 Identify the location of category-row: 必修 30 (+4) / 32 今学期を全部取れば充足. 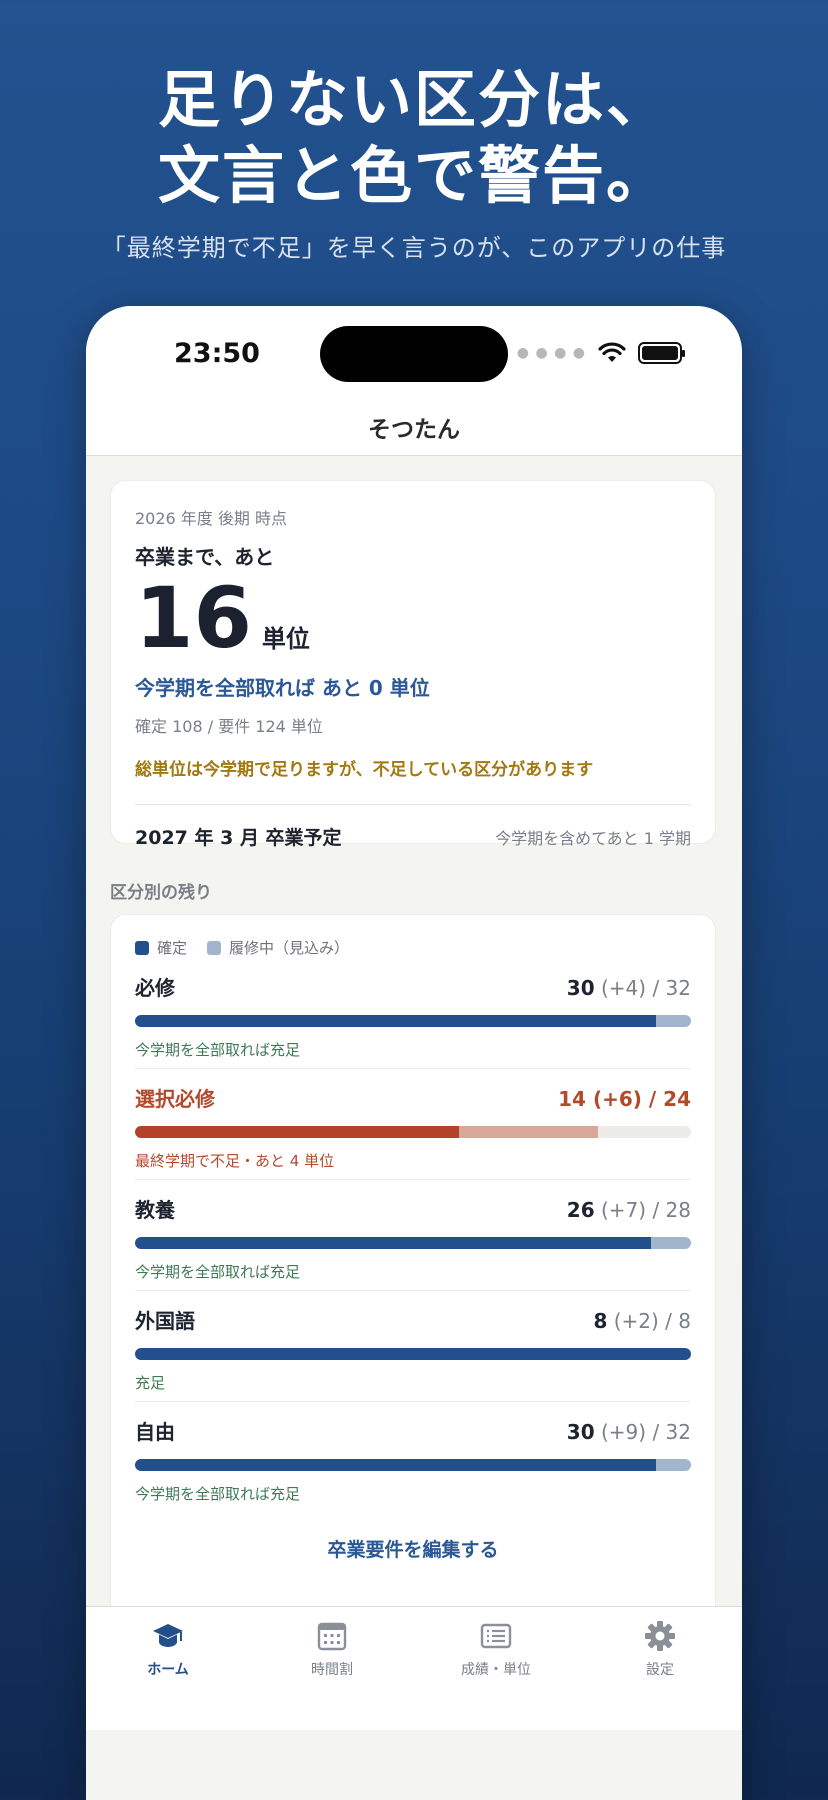
(413, 1013).